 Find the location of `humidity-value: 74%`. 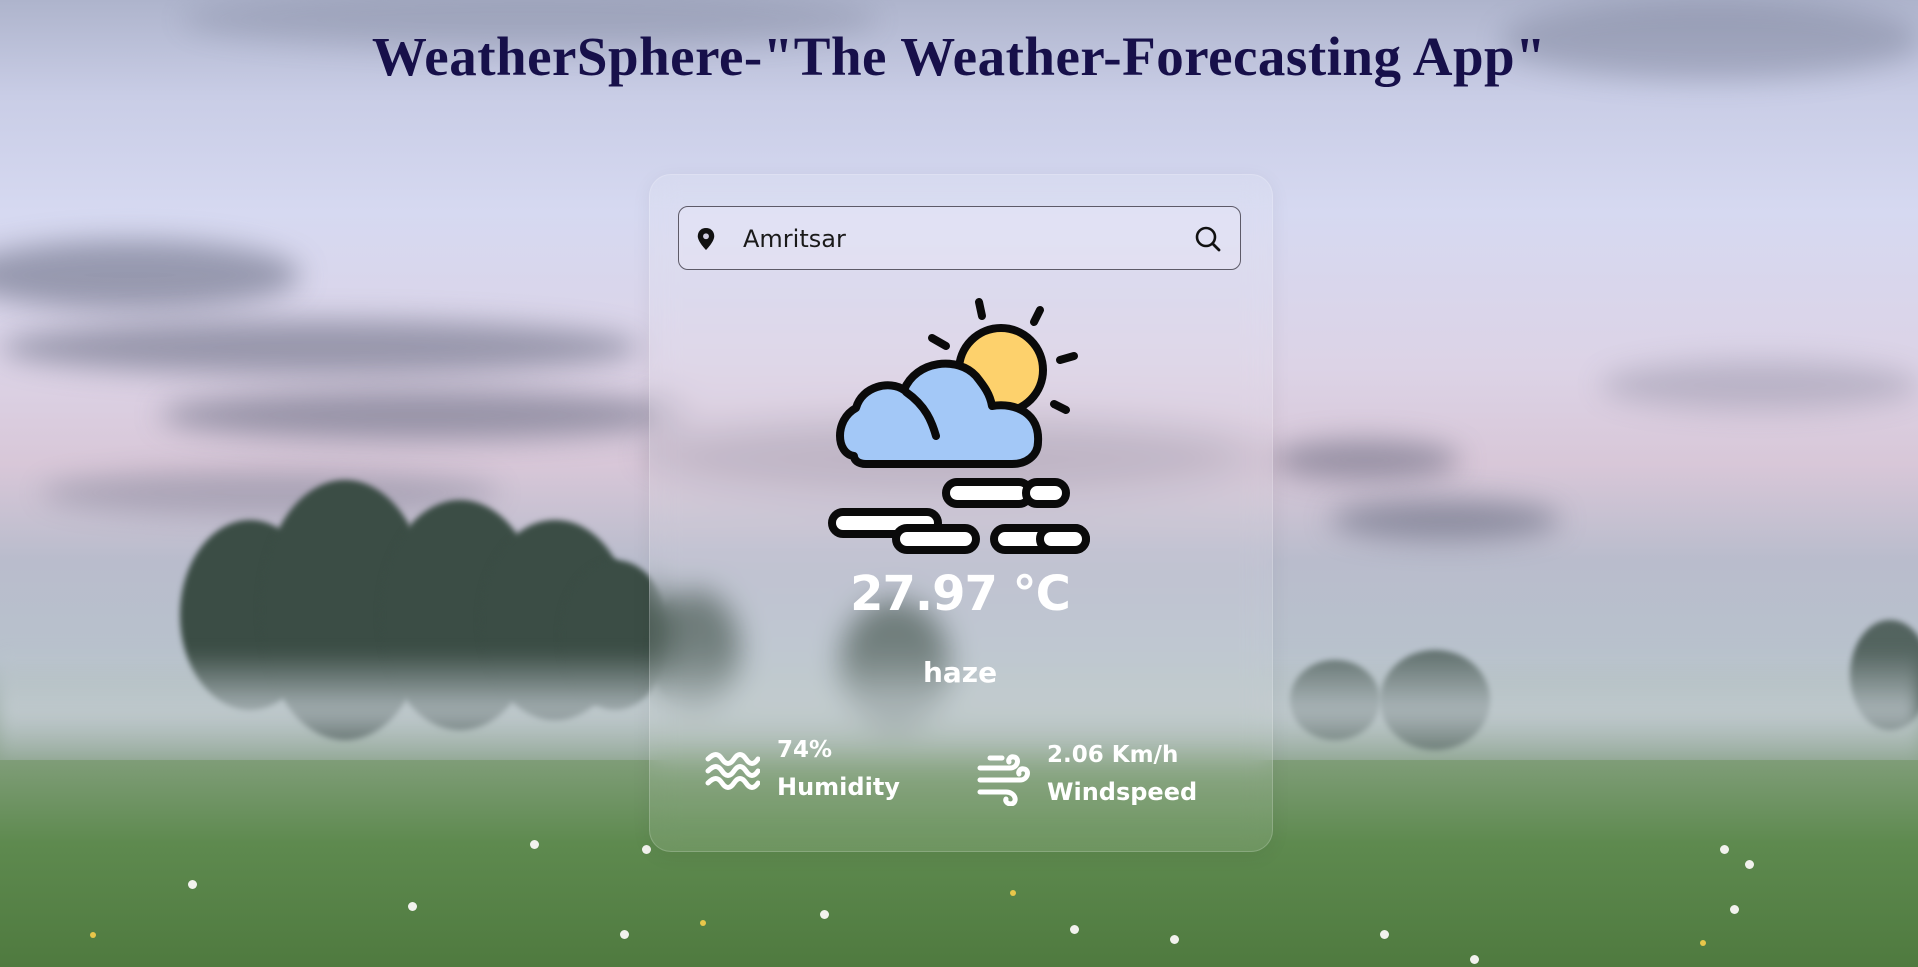

humidity-value: 74% is located at coordinates (805, 750).